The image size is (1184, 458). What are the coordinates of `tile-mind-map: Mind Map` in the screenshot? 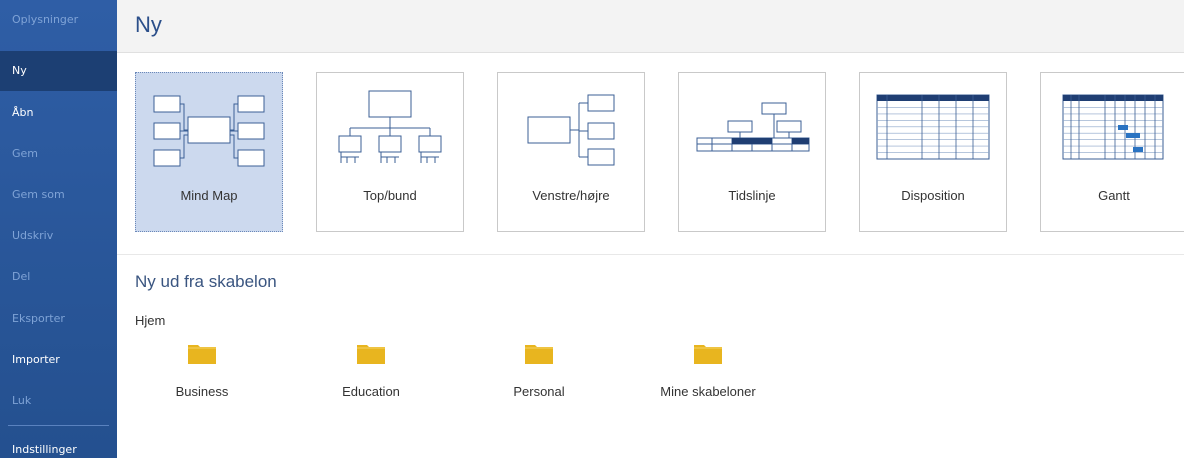 It's located at (209, 152).